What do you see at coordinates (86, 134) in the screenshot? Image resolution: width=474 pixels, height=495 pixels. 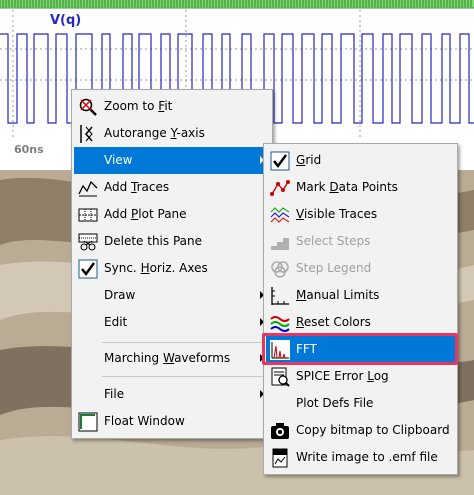 I see `autorange-icon` at bounding box center [86, 134].